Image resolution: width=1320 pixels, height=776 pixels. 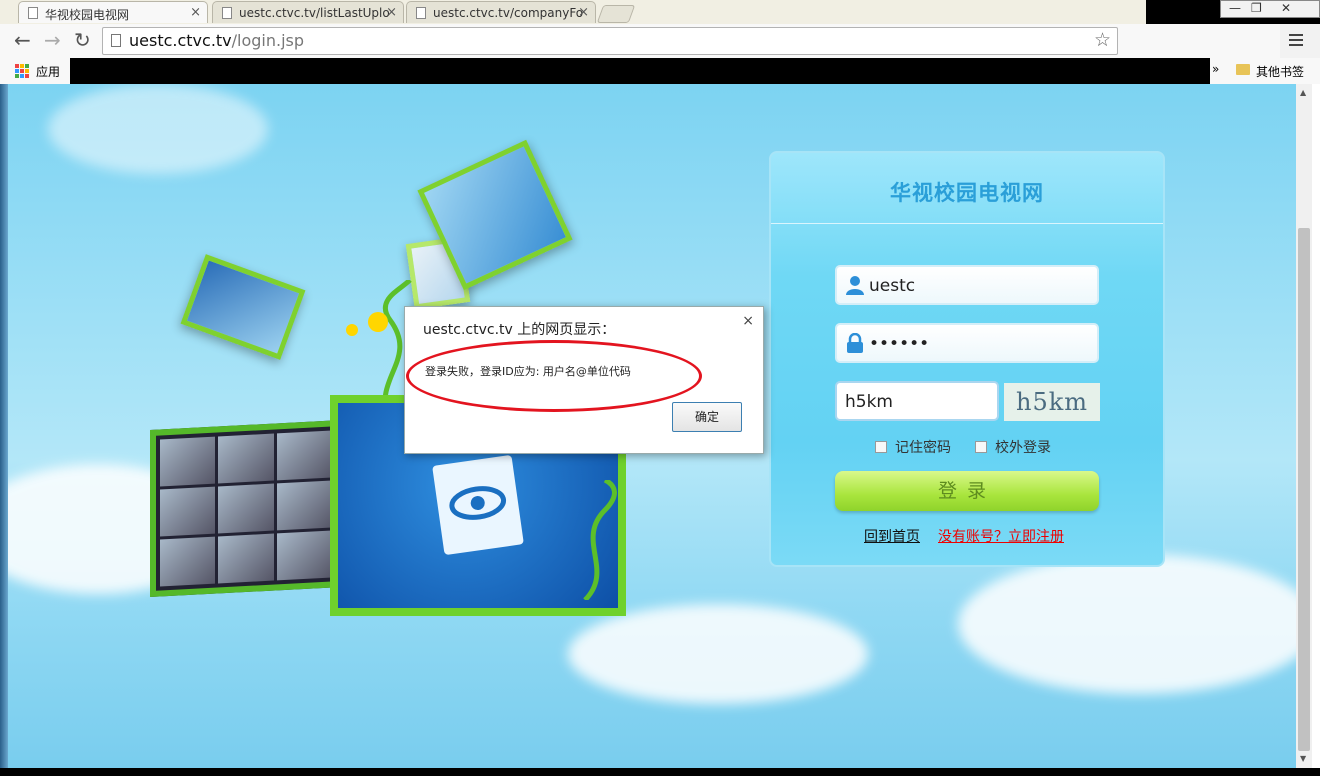 I want to click on captcha-input: h5km, so click(x=917, y=401).